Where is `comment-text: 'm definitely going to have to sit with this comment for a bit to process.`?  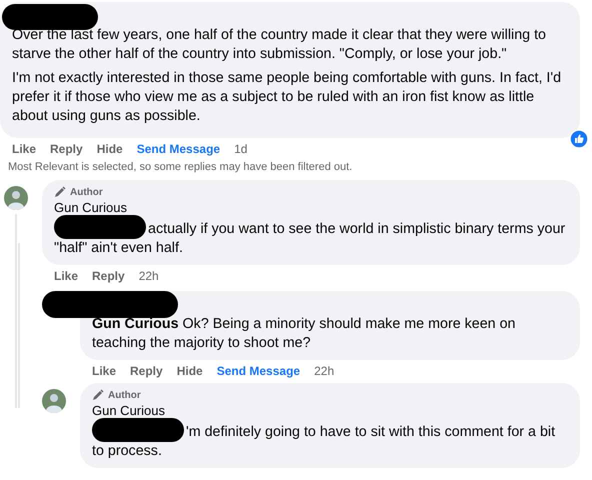
comment-text: 'm definitely going to have to sit with this comment for a bit to process. is located at coordinates (324, 441).